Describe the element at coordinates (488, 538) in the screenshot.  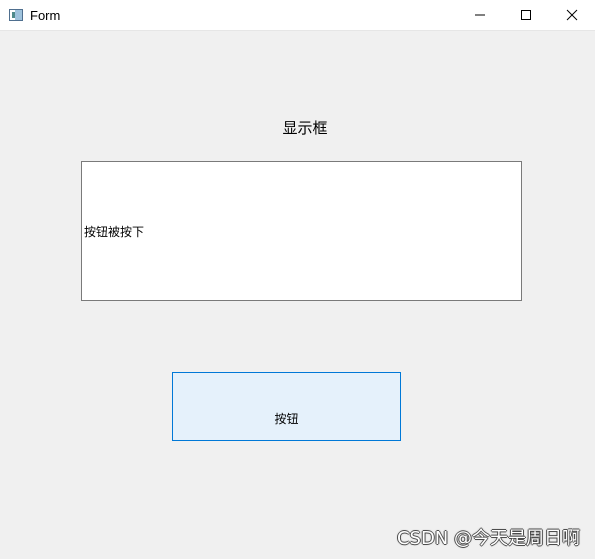
I see `csdn-watermark: CSDN @今天是周日啊` at that location.